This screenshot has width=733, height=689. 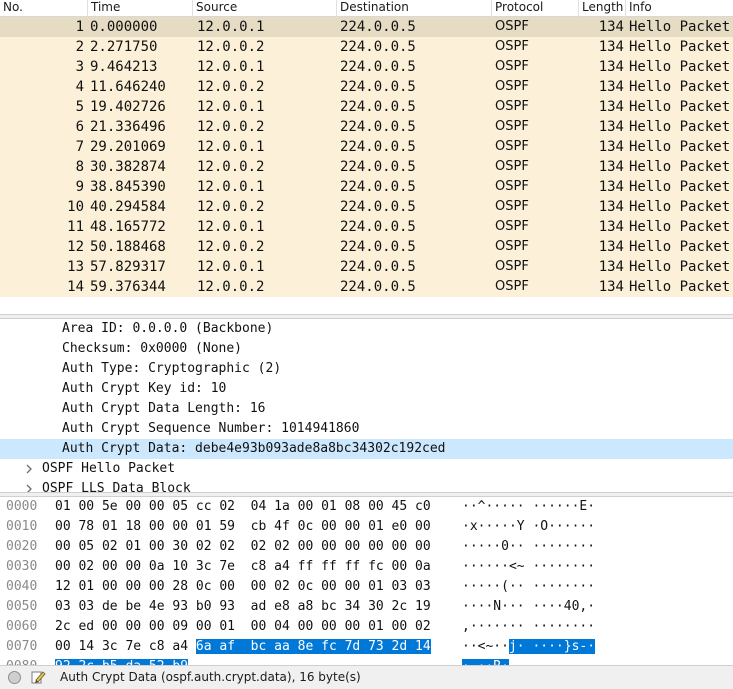 I want to click on column-header-source: Source, so click(x=265, y=8).